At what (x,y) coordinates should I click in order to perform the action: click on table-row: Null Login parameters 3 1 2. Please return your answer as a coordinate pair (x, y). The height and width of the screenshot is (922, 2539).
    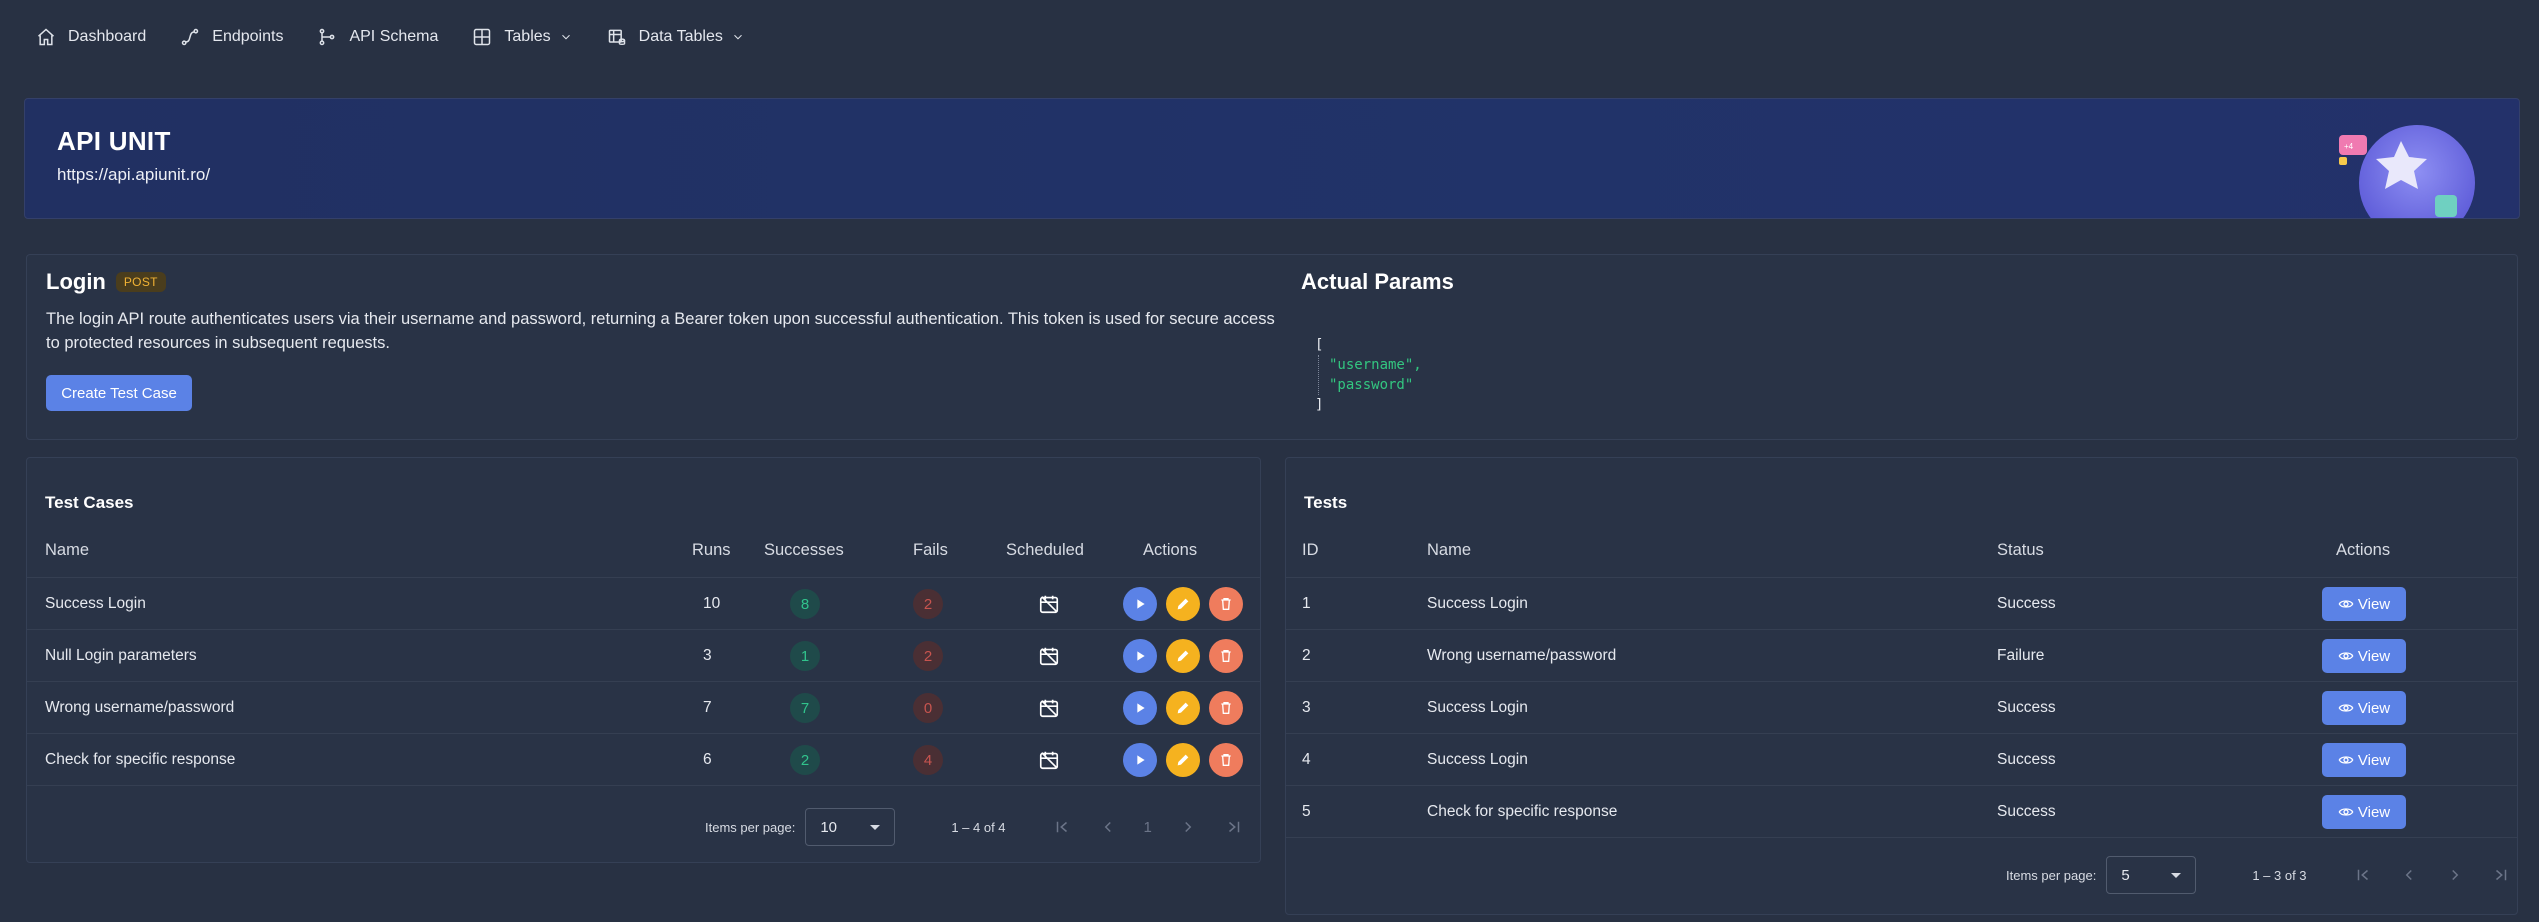
    Looking at the image, I should click on (643, 656).